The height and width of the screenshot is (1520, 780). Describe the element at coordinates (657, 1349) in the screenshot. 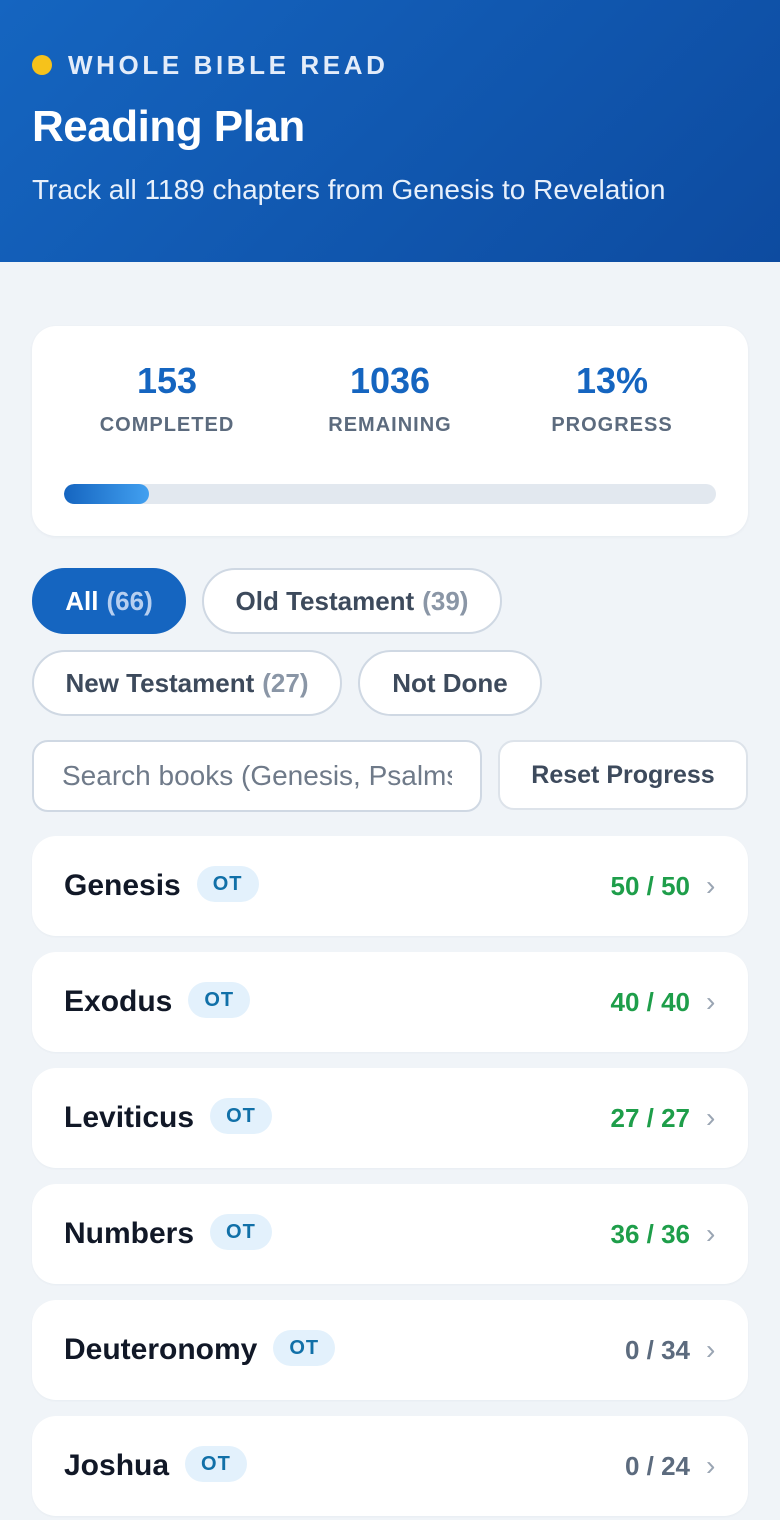

I see `chapter-count: 0 / 34` at that location.